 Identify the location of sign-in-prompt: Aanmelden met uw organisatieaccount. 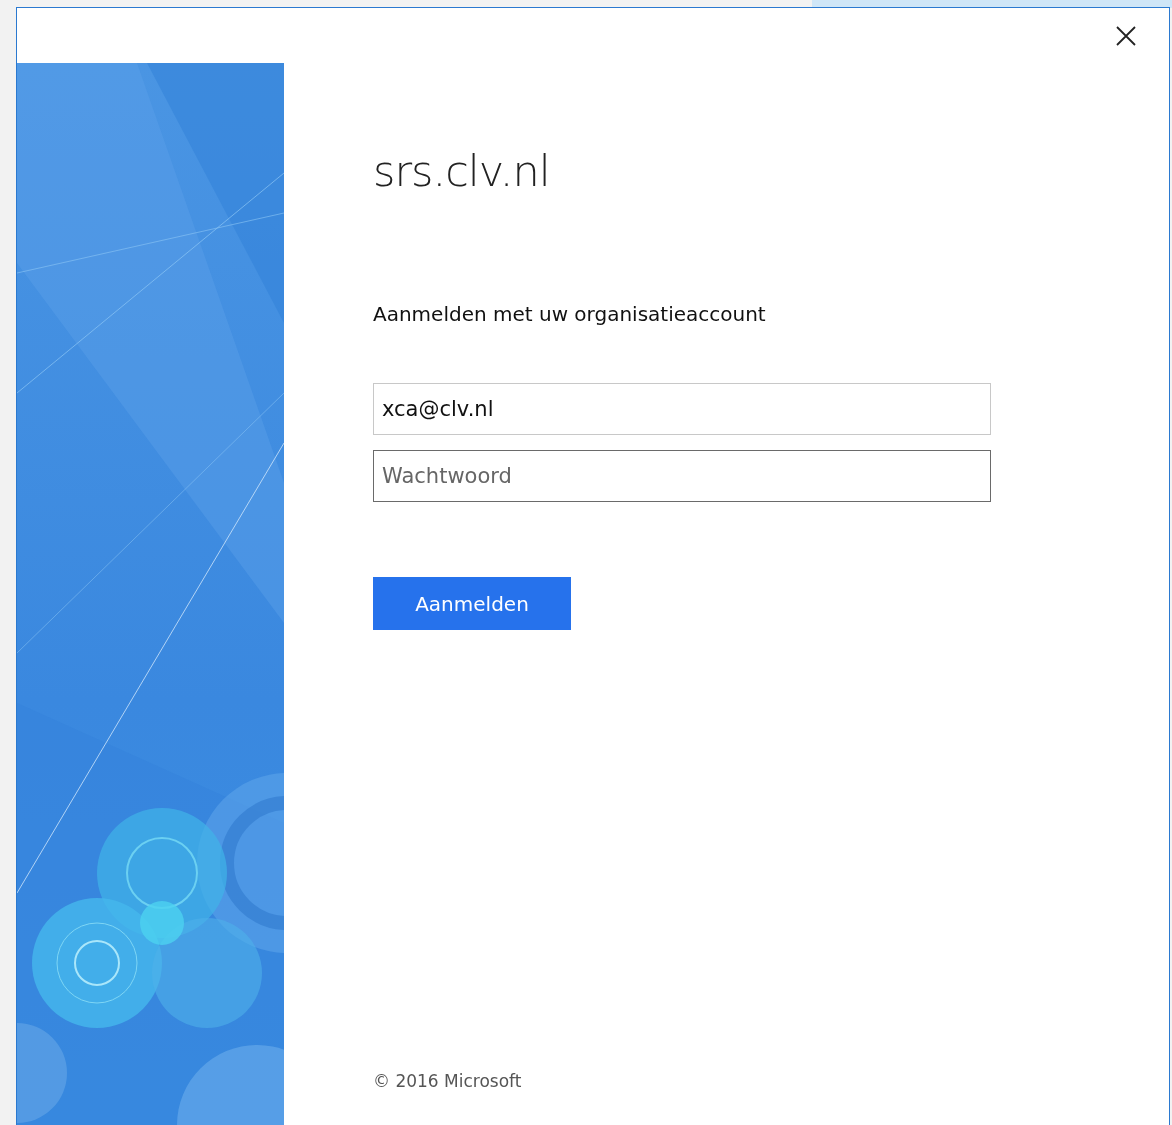
(569, 314).